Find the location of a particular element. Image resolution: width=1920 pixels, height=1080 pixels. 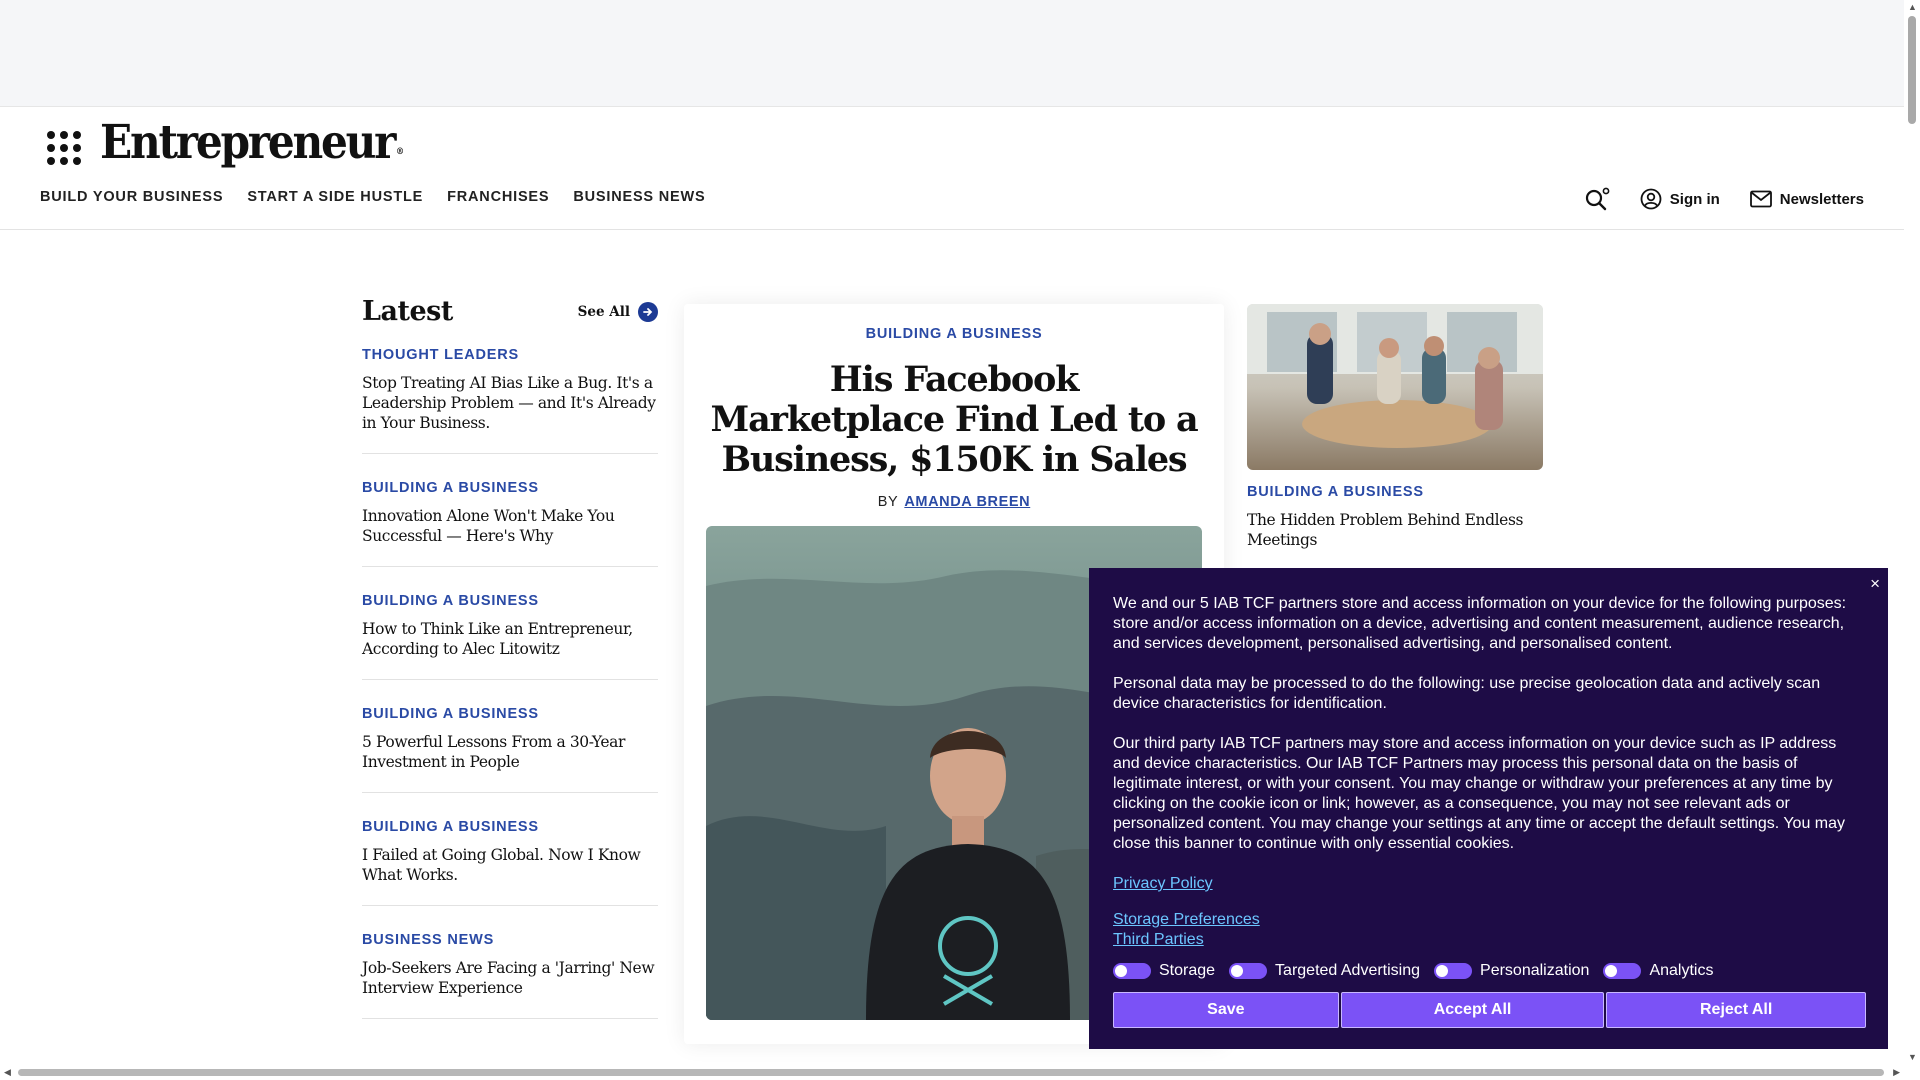

newsletters-label: Newsletters is located at coordinates (1821, 199).